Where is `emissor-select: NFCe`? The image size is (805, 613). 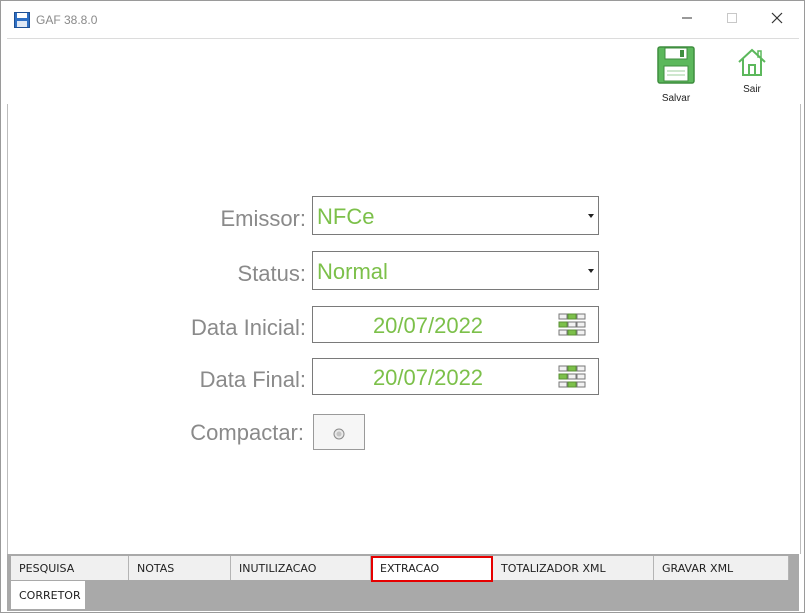 emissor-select: NFCe is located at coordinates (455, 215).